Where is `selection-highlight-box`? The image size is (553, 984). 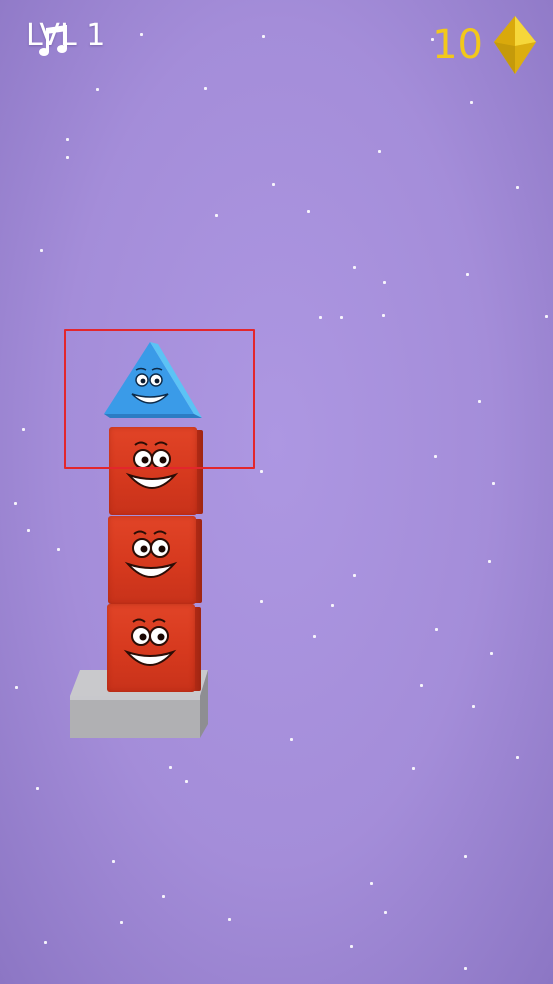 selection-highlight-box is located at coordinates (159, 399).